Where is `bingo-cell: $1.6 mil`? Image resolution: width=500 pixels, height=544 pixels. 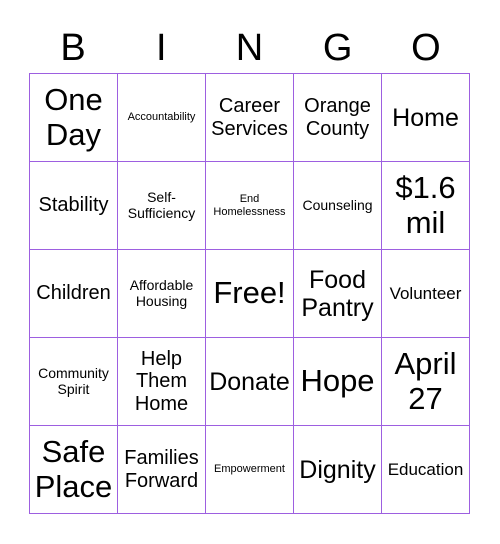
bingo-cell: $1.6 mil is located at coordinates (426, 206).